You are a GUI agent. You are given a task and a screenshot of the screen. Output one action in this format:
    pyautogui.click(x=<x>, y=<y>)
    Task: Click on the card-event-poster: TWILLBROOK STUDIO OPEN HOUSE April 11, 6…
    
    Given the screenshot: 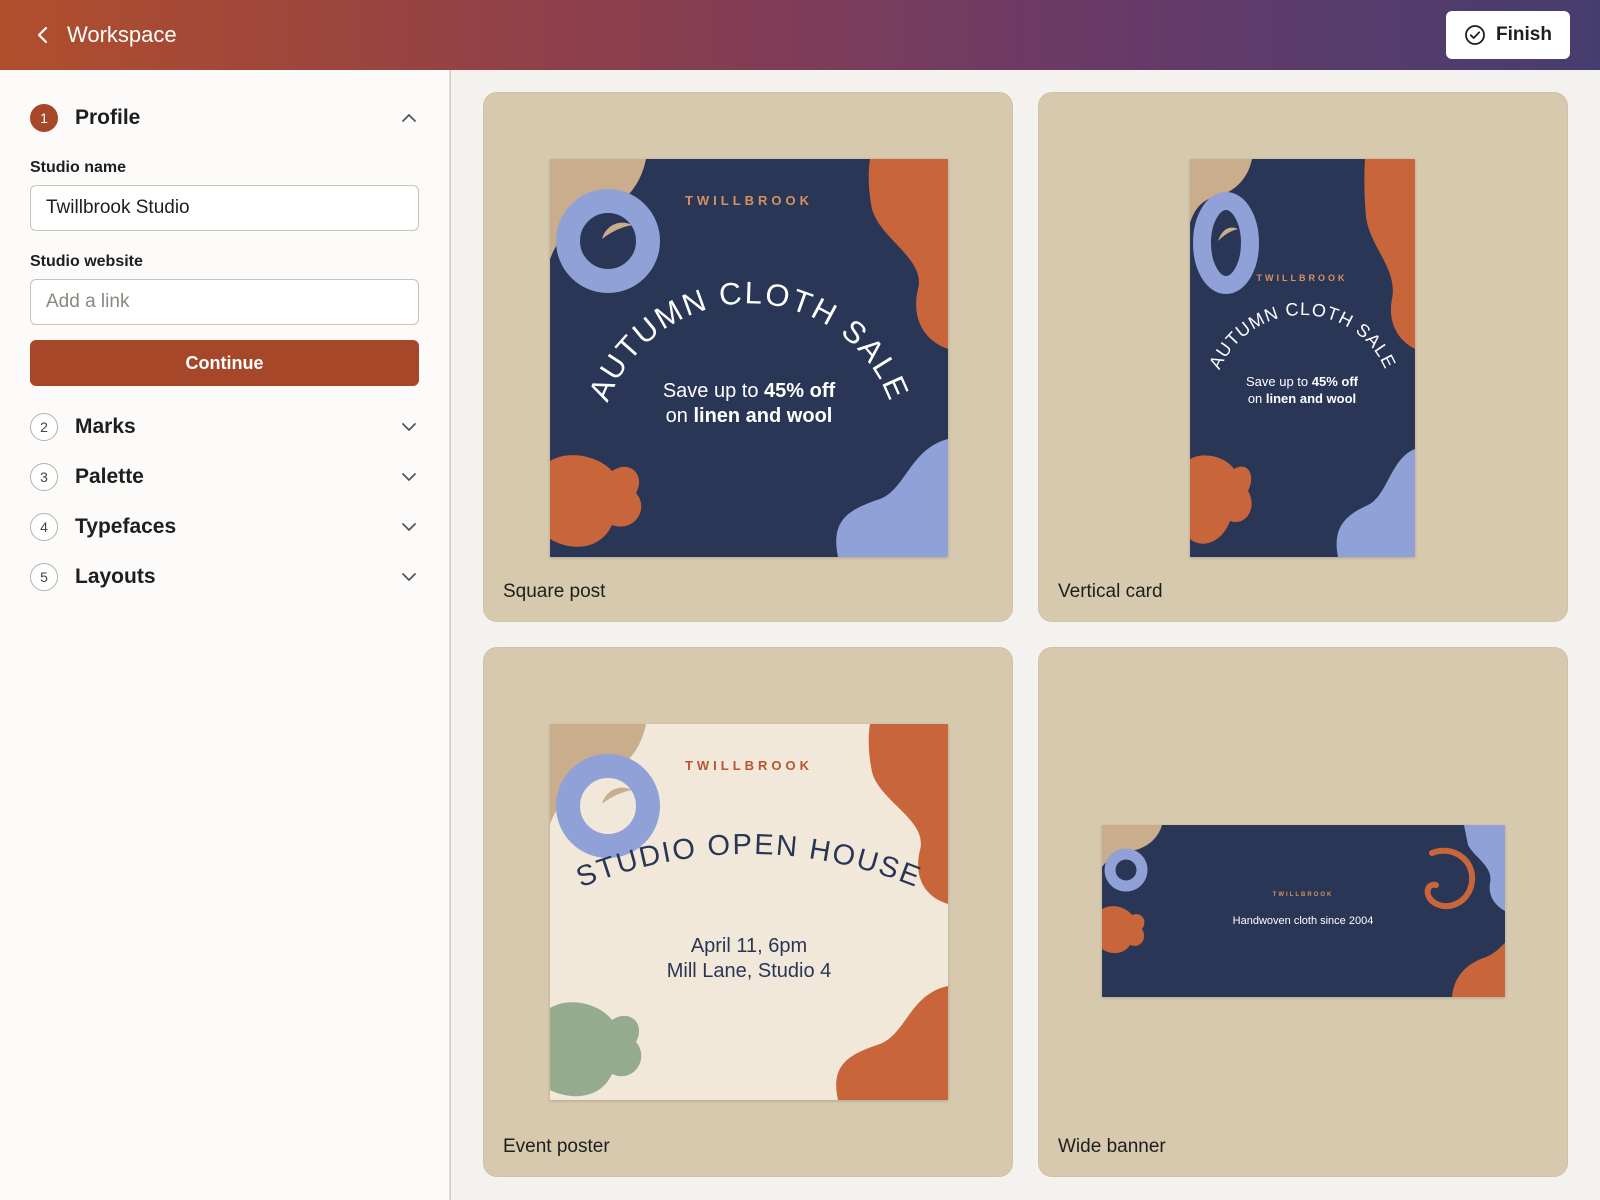 What is the action you would take?
    pyautogui.click(x=748, y=912)
    